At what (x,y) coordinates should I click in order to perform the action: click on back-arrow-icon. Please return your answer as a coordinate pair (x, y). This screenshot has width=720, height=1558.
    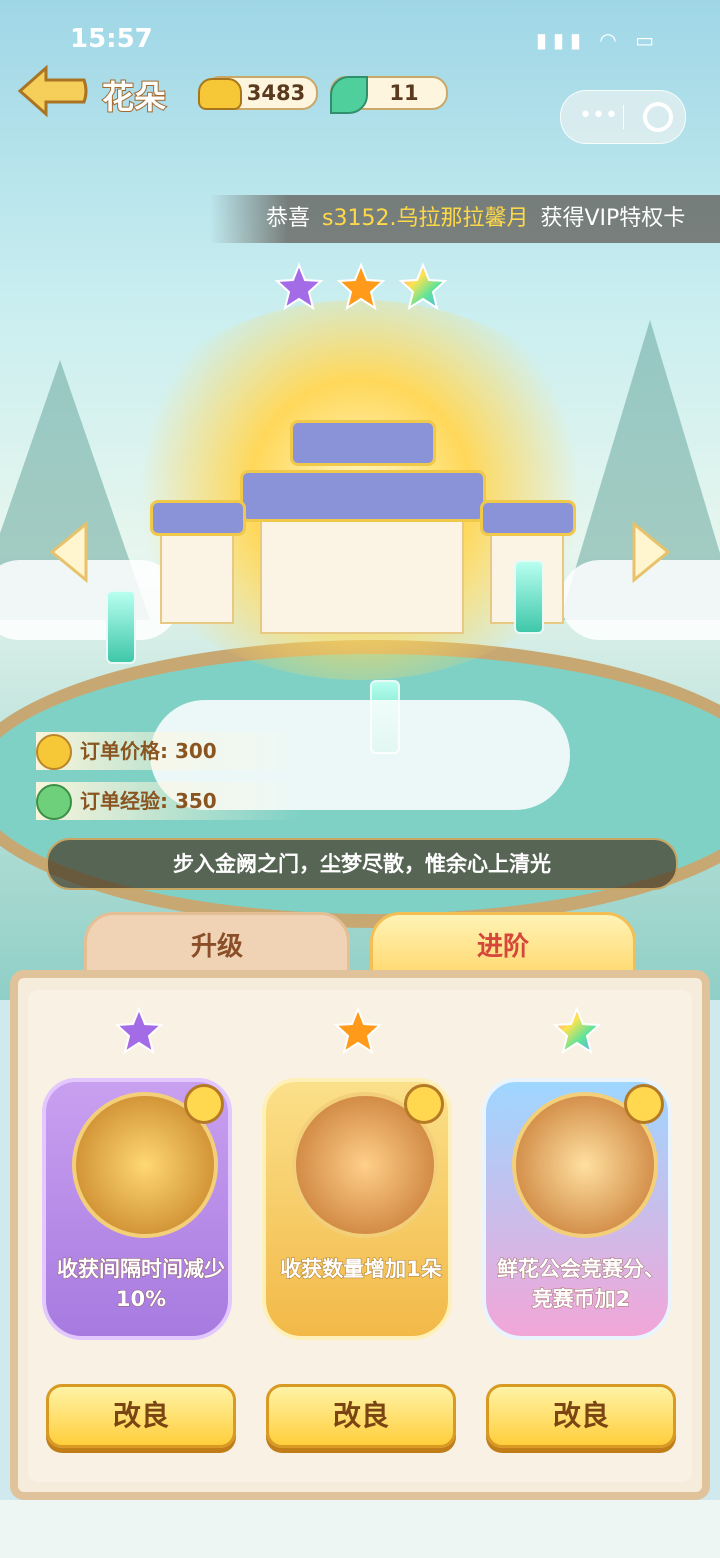
    Looking at the image, I should click on (53, 91).